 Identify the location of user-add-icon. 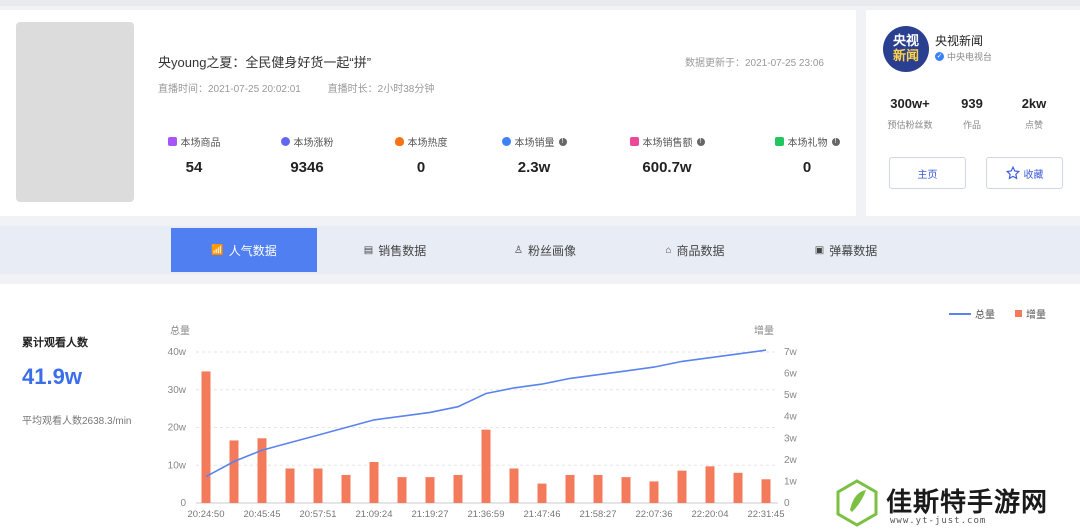
(285, 141).